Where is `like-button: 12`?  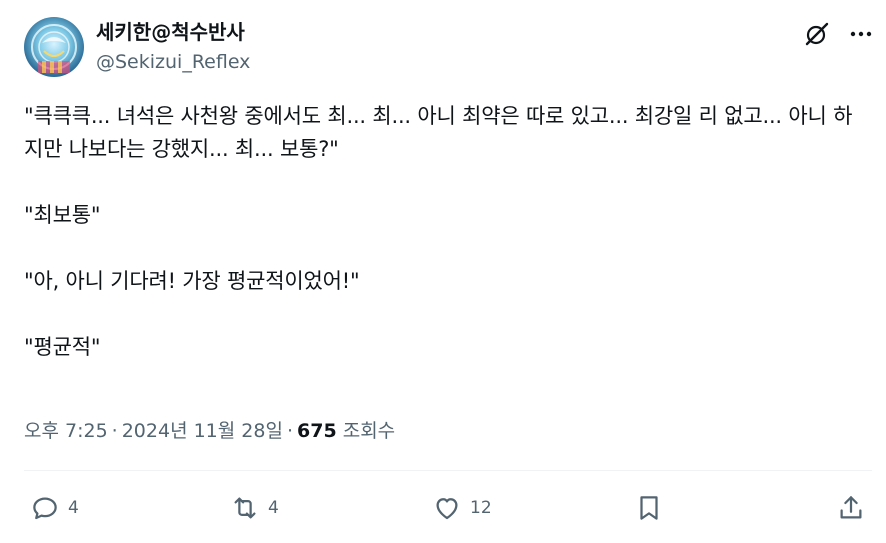 like-button: 12 is located at coordinates (462, 508).